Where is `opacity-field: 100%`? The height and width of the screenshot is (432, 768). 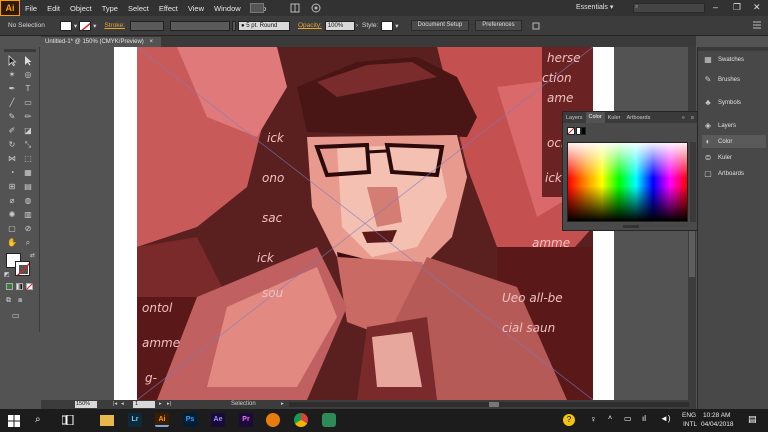 opacity-field: 100% is located at coordinates (339, 25).